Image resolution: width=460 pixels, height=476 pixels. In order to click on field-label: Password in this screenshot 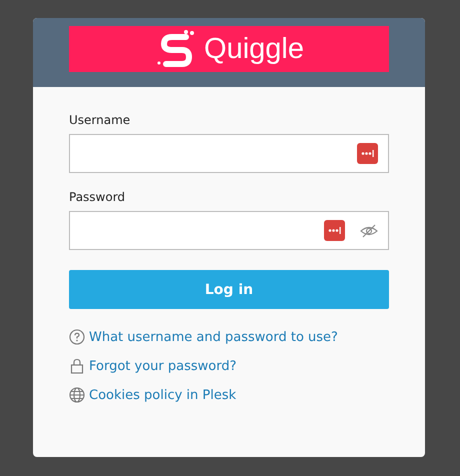, I will do `click(97, 197)`.